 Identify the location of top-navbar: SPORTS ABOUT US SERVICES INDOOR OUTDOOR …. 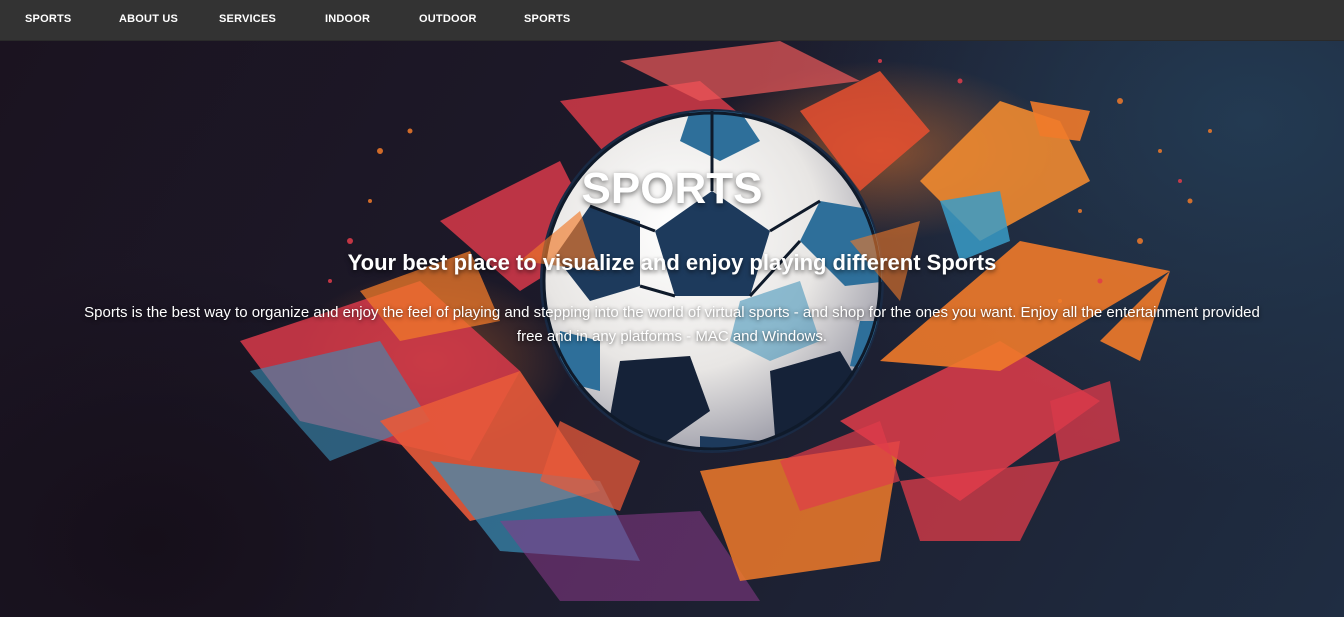
(672, 20).